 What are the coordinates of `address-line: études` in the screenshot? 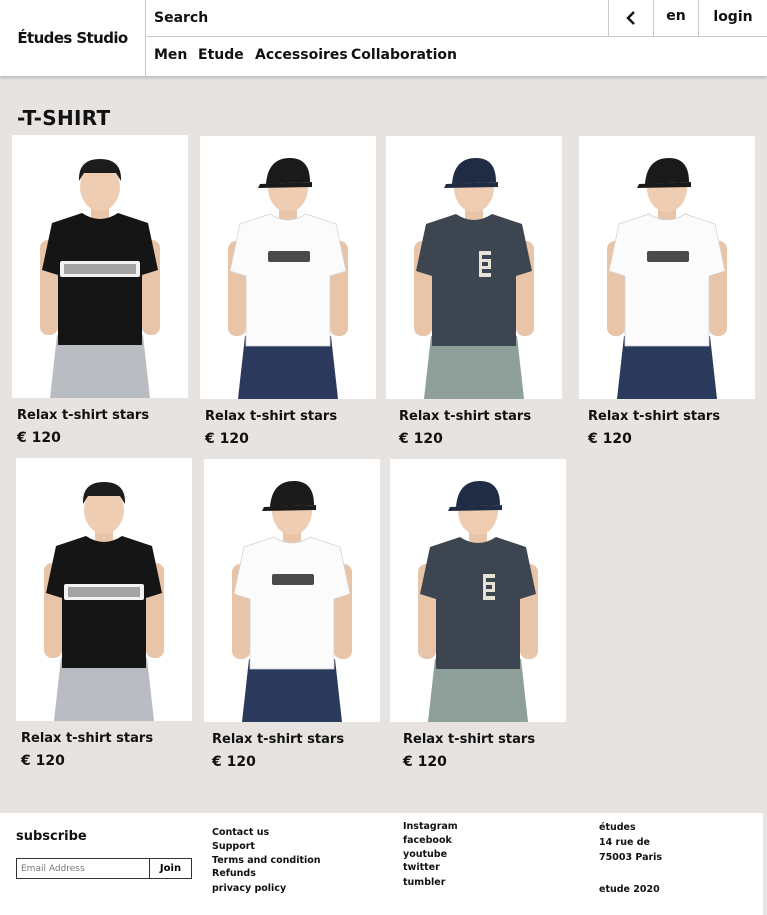 It's located at (617, 827).